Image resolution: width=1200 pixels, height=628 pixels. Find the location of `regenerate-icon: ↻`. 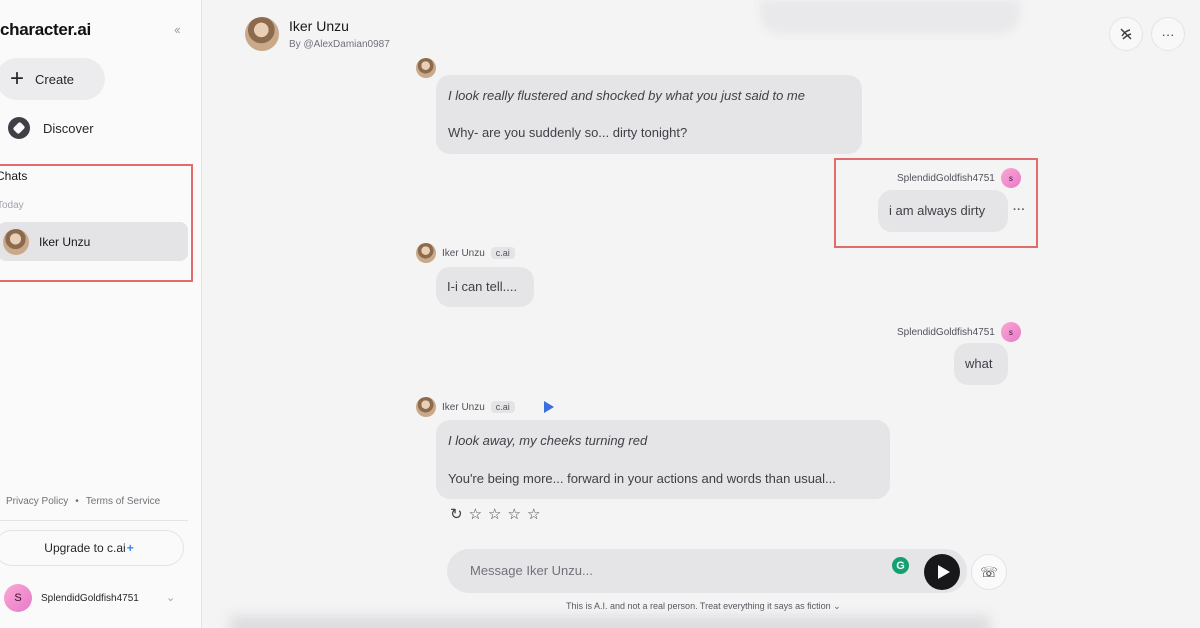

regenerate-icon: ↻ is located at coordinates (456, 514).